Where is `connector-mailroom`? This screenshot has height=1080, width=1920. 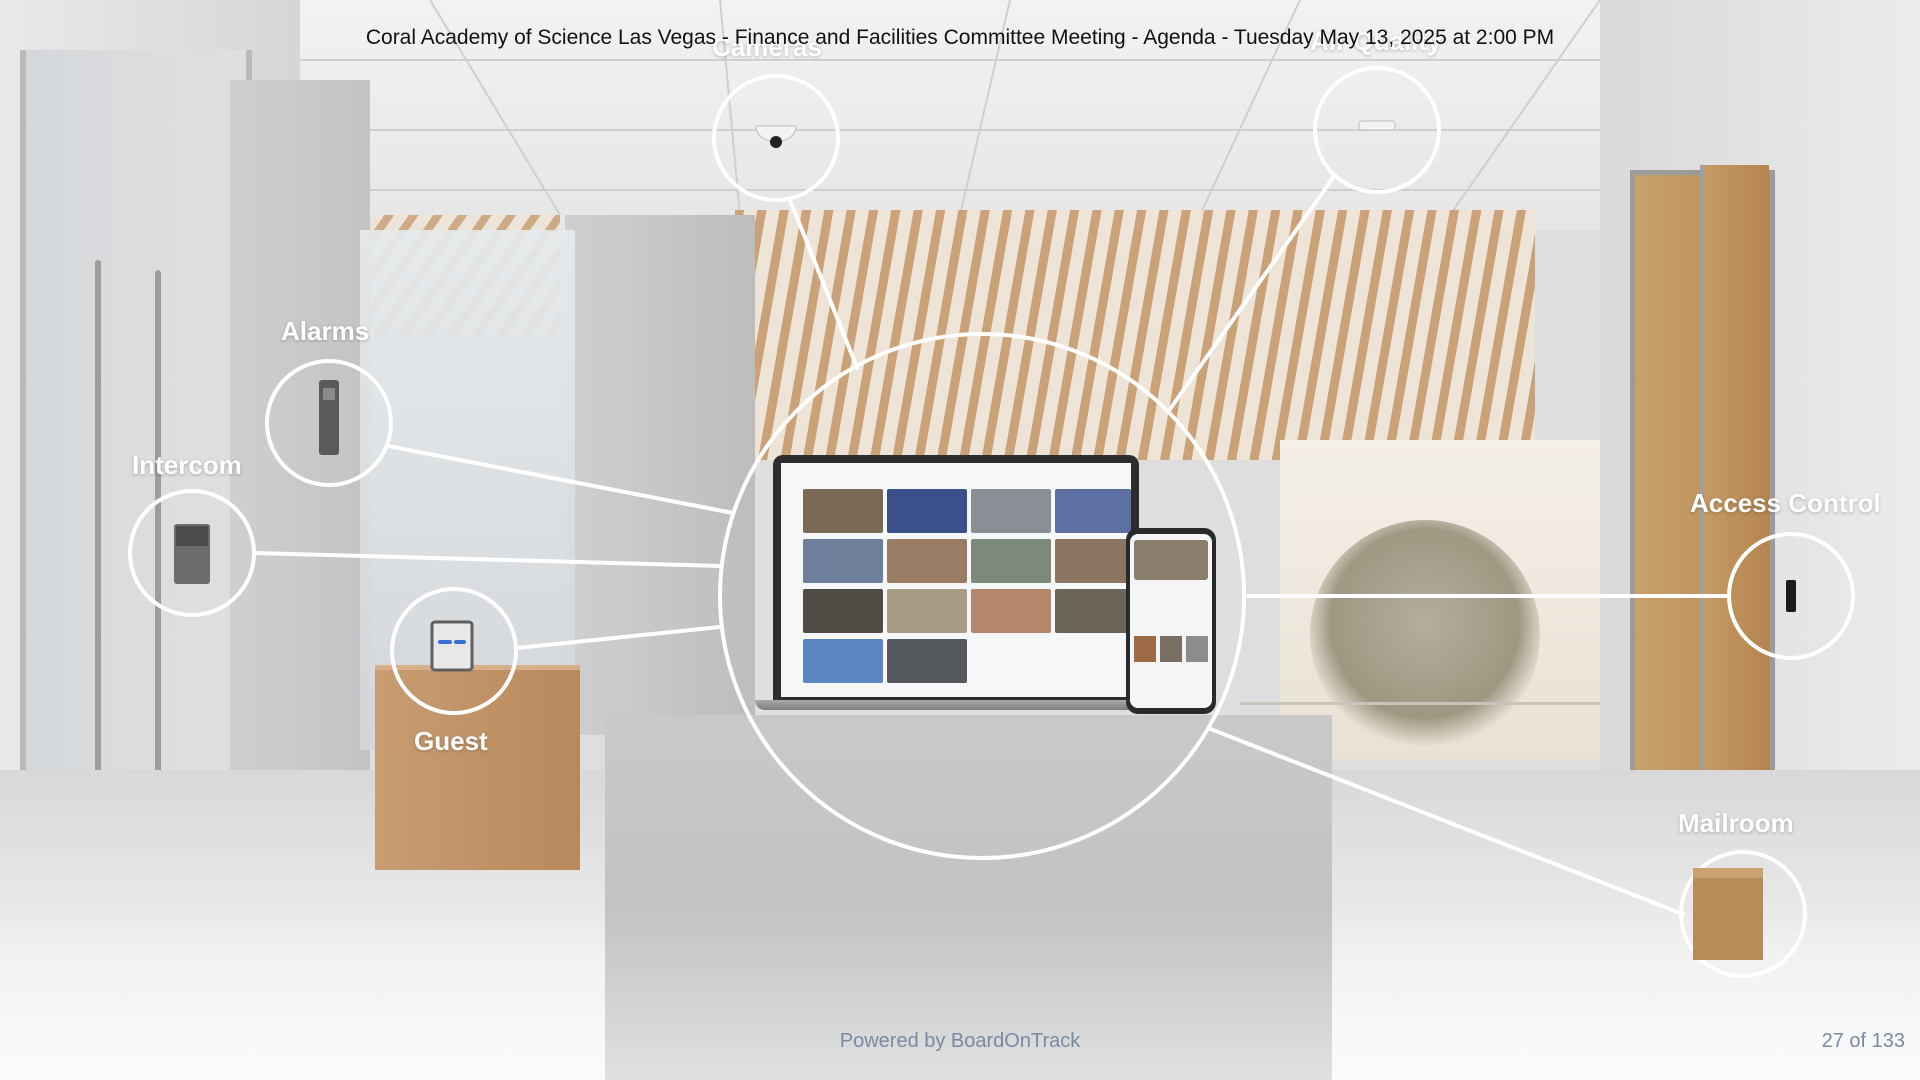 connector-mailroom is located at coordinates (1446, 821).